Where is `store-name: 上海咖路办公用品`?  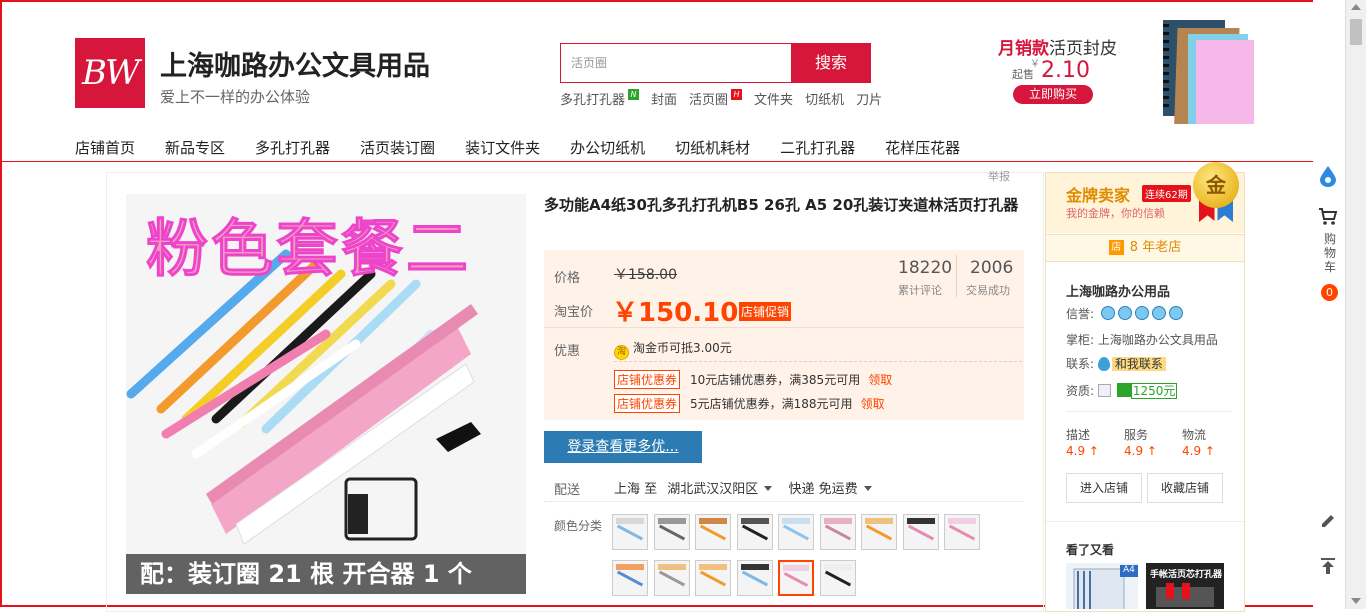
store-name: 上海咖路办公用品 is located at coordinates (1118, 290).